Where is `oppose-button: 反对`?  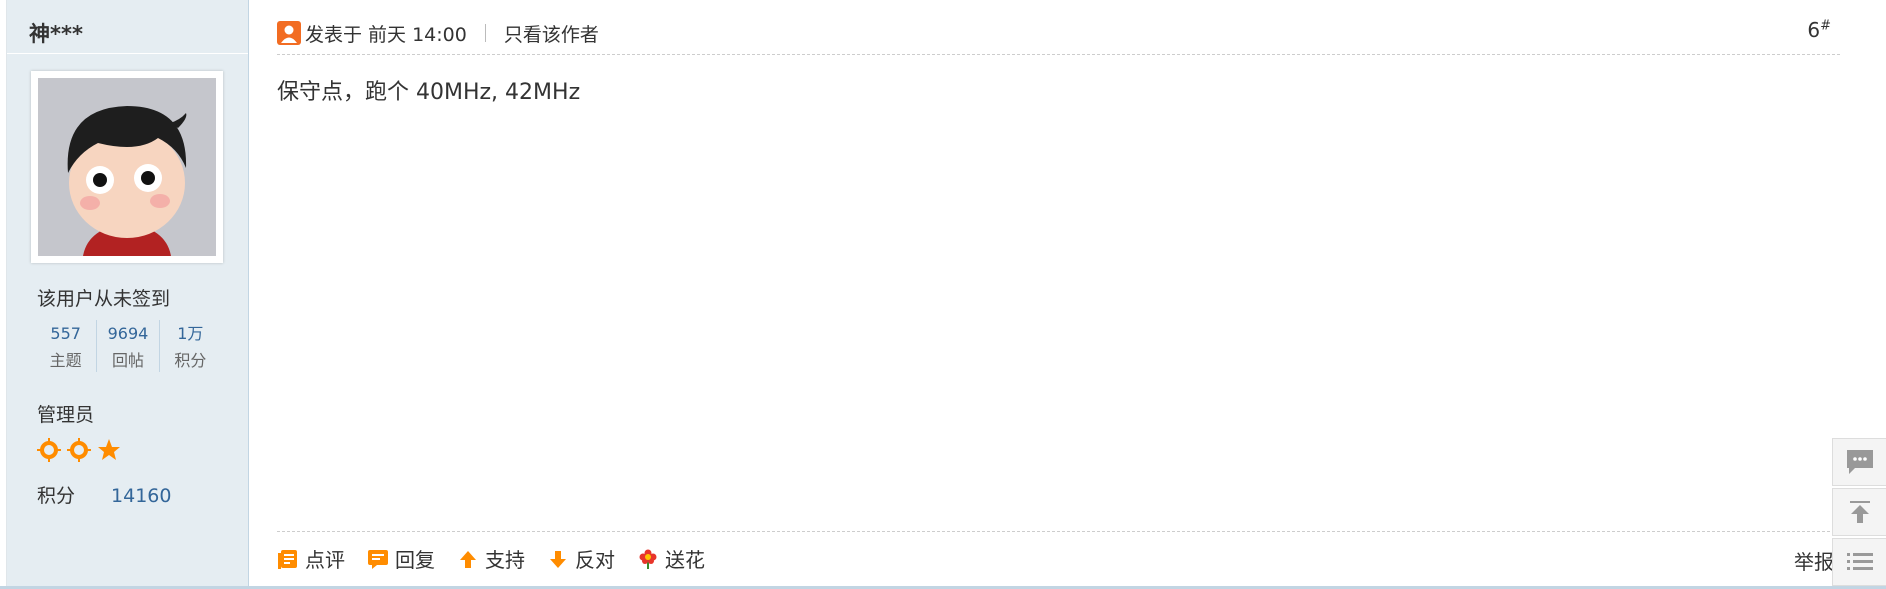 oppose-button: 反对 is located at coordinates (581, 558).